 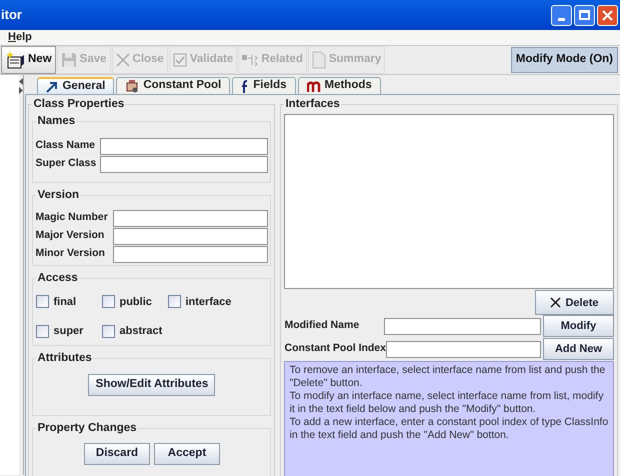 What do you see at coordinates (69, 331) in the screenshot?
I see `checkbox: super` at bounding box center [69, 331].